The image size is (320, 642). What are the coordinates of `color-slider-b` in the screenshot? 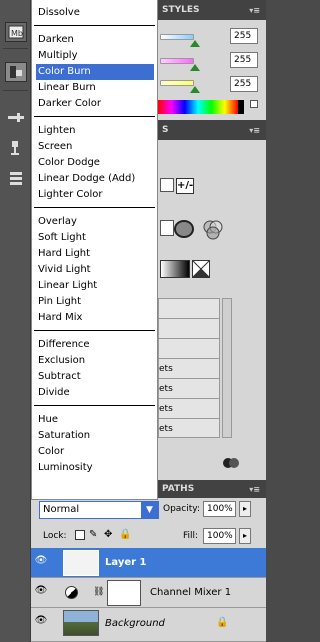 It's located at (177, 83).